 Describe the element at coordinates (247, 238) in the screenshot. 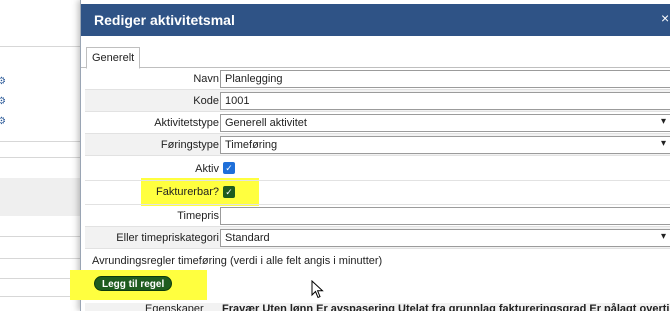

I see `timepriskategori-value: Standard` at that location.